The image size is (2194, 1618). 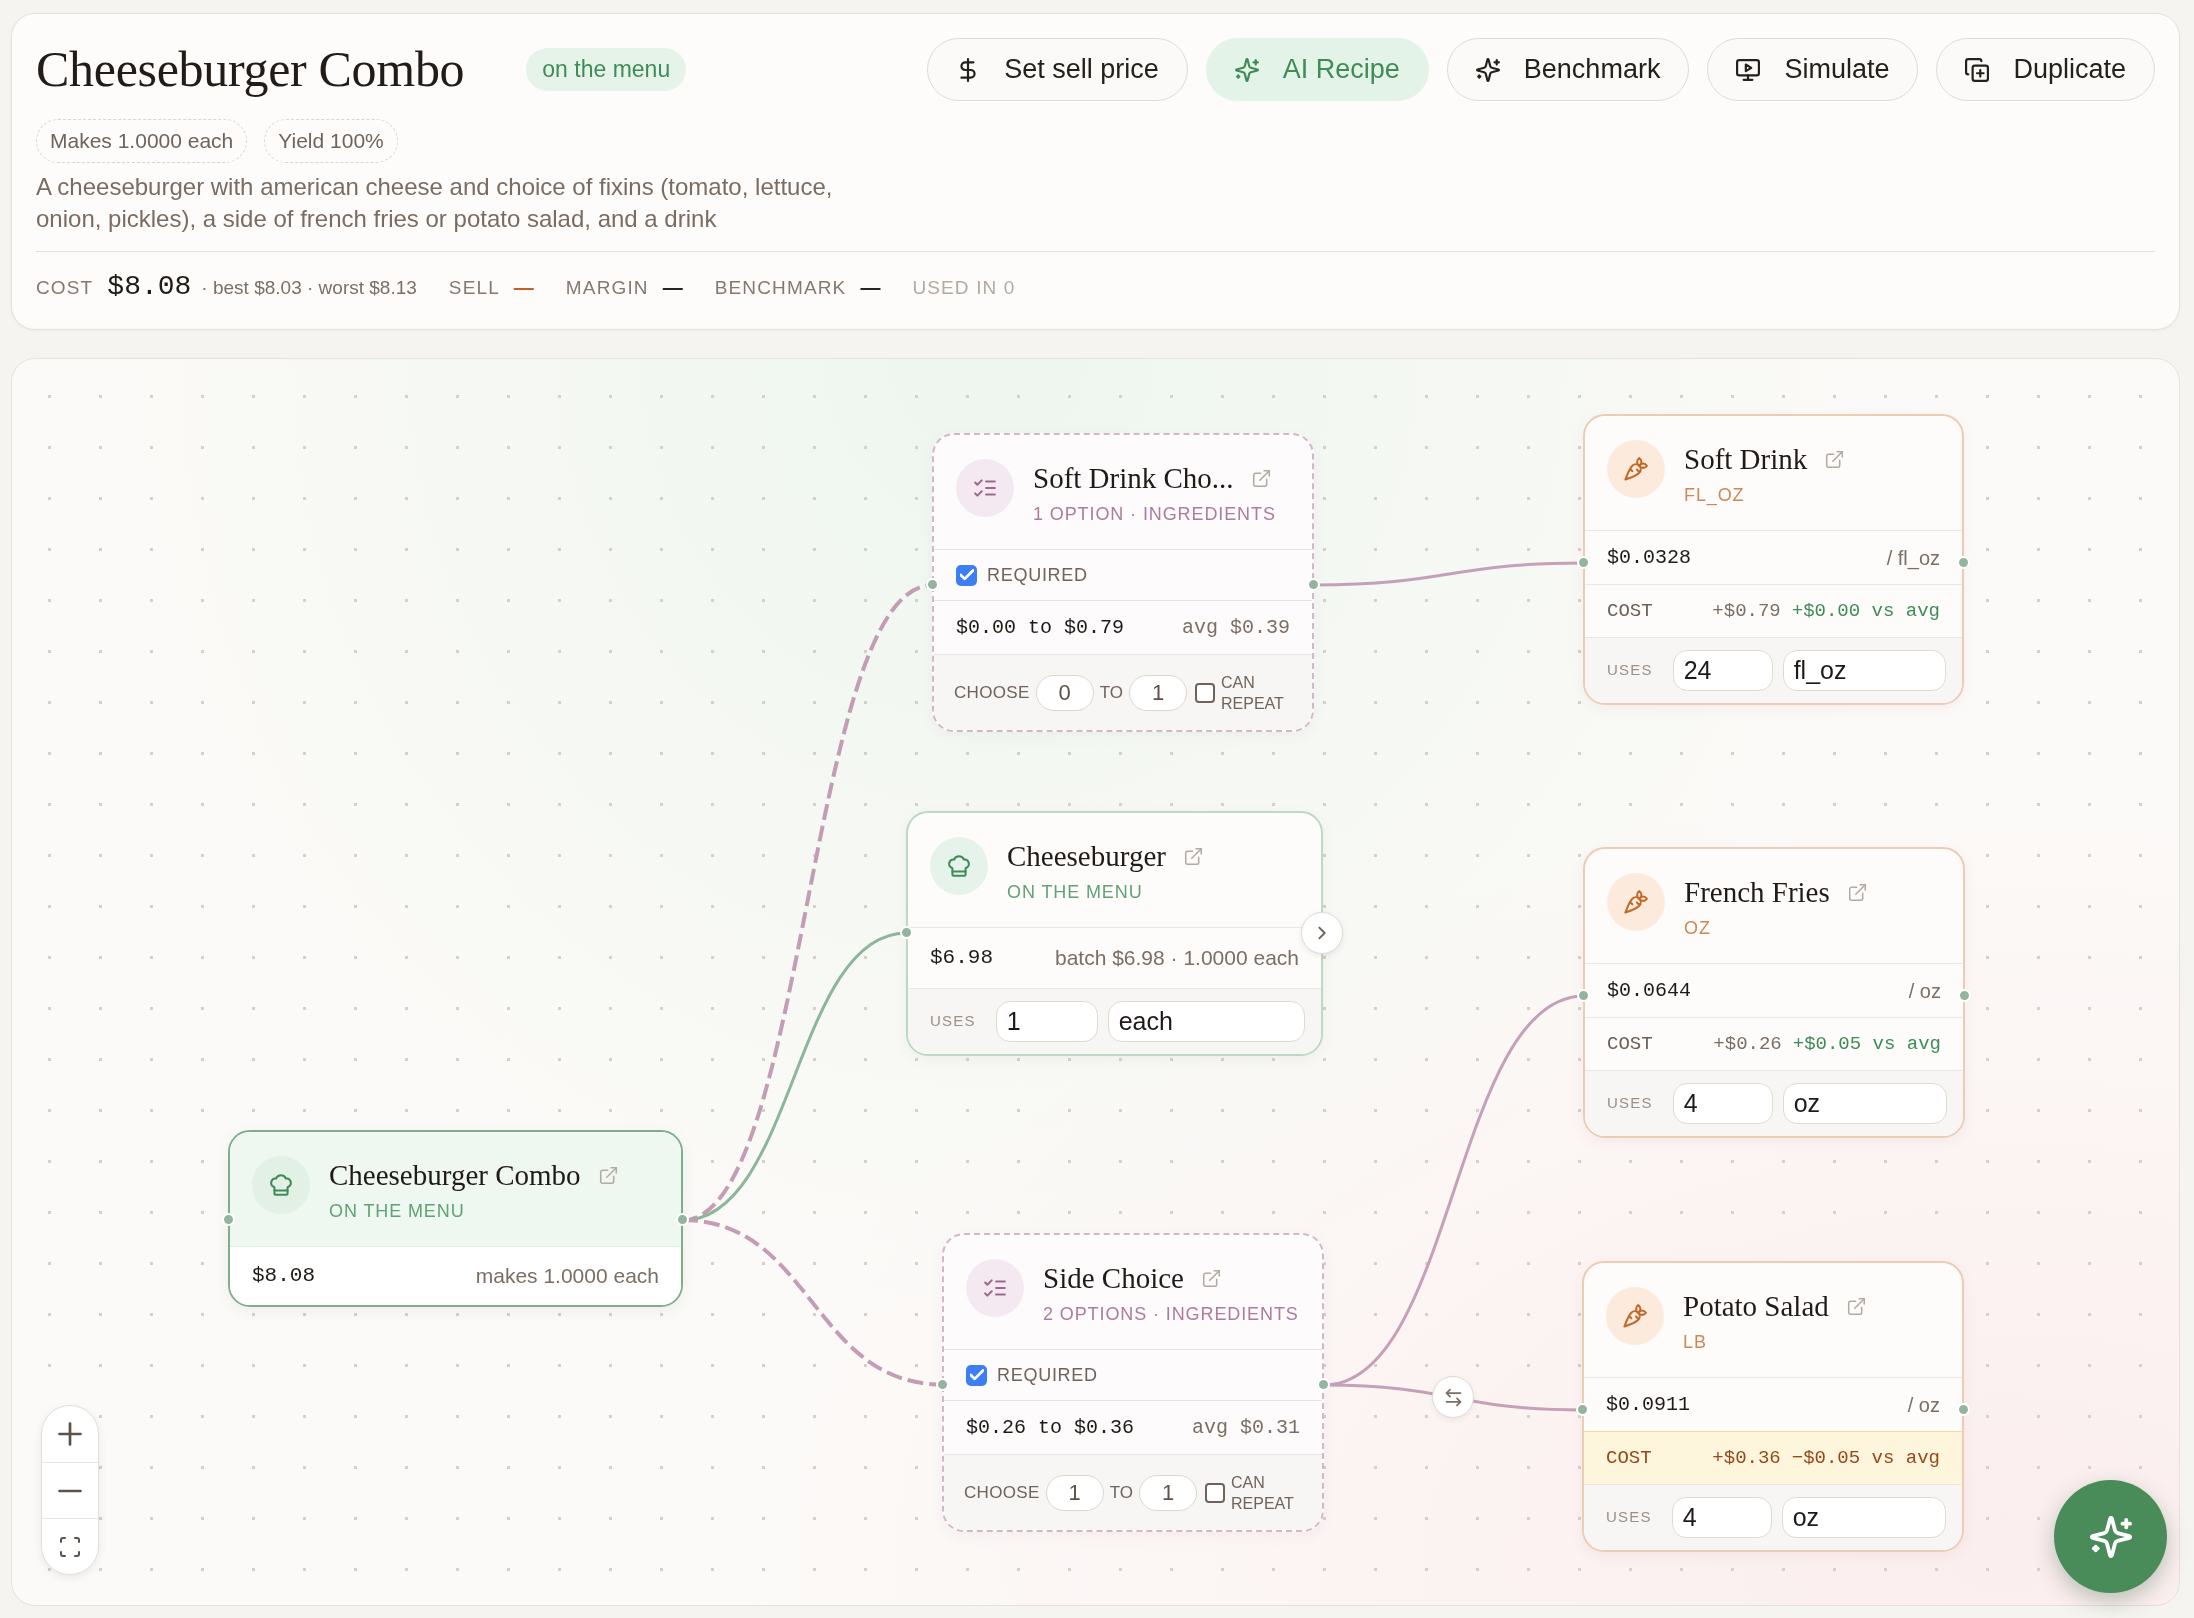 What do you see at coordinates (1057, 69) in the screenshot?
I see `action-button: Set sell price` at bounding box center [1057, 69].